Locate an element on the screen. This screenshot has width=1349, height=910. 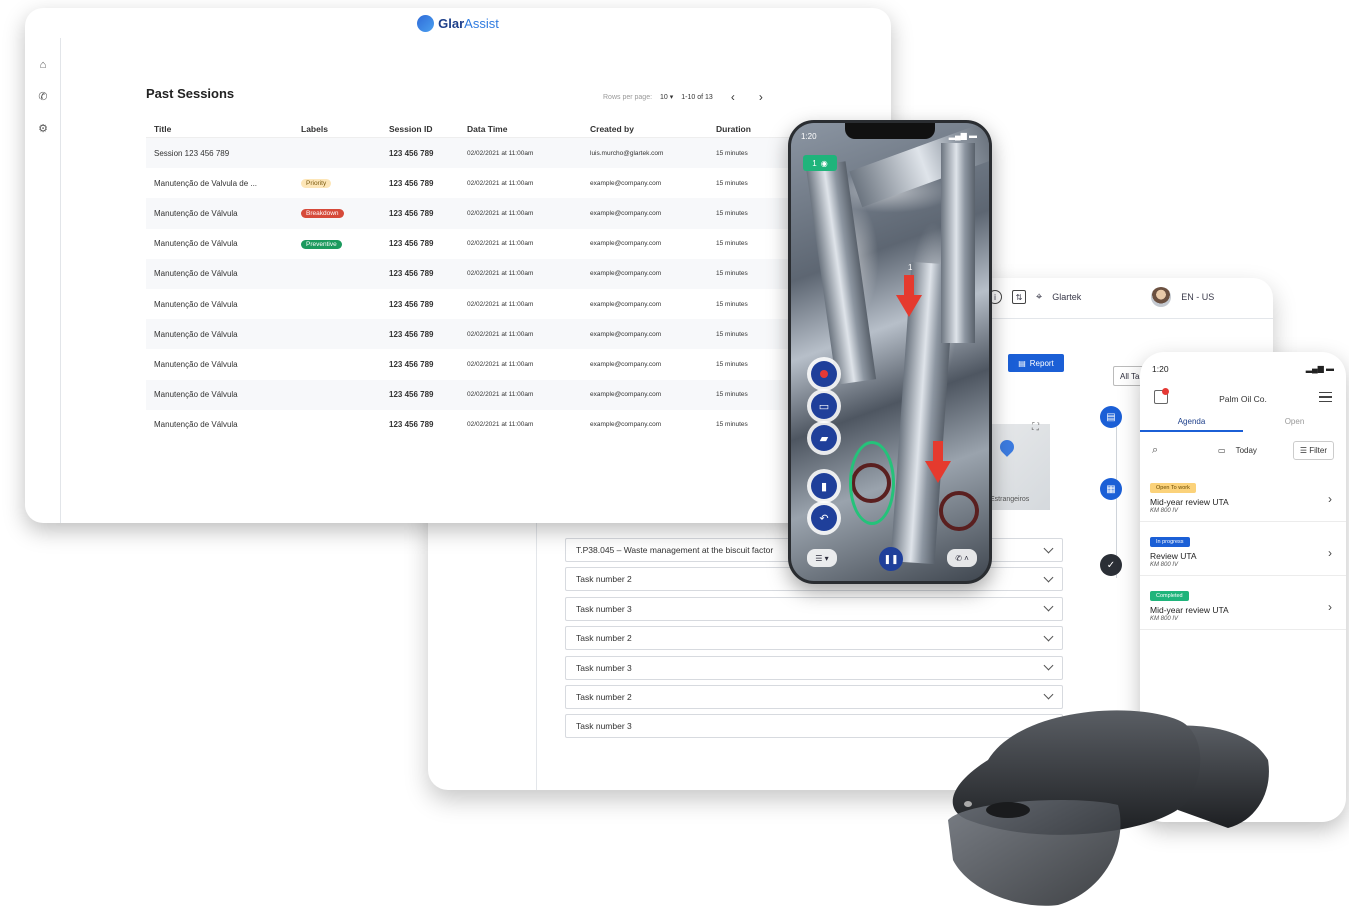
hamburger-menu-icon is located at coordinates (1325, 397).